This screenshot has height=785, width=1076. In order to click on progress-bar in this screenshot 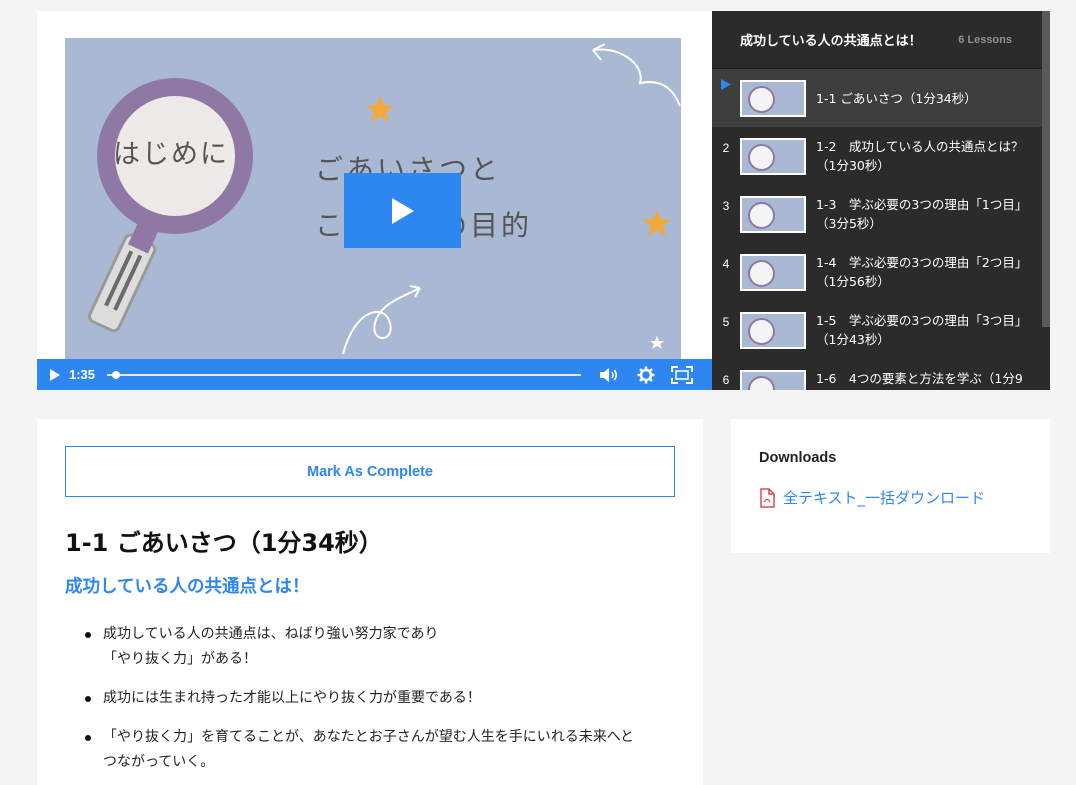, I will do `click(344, 374)`.